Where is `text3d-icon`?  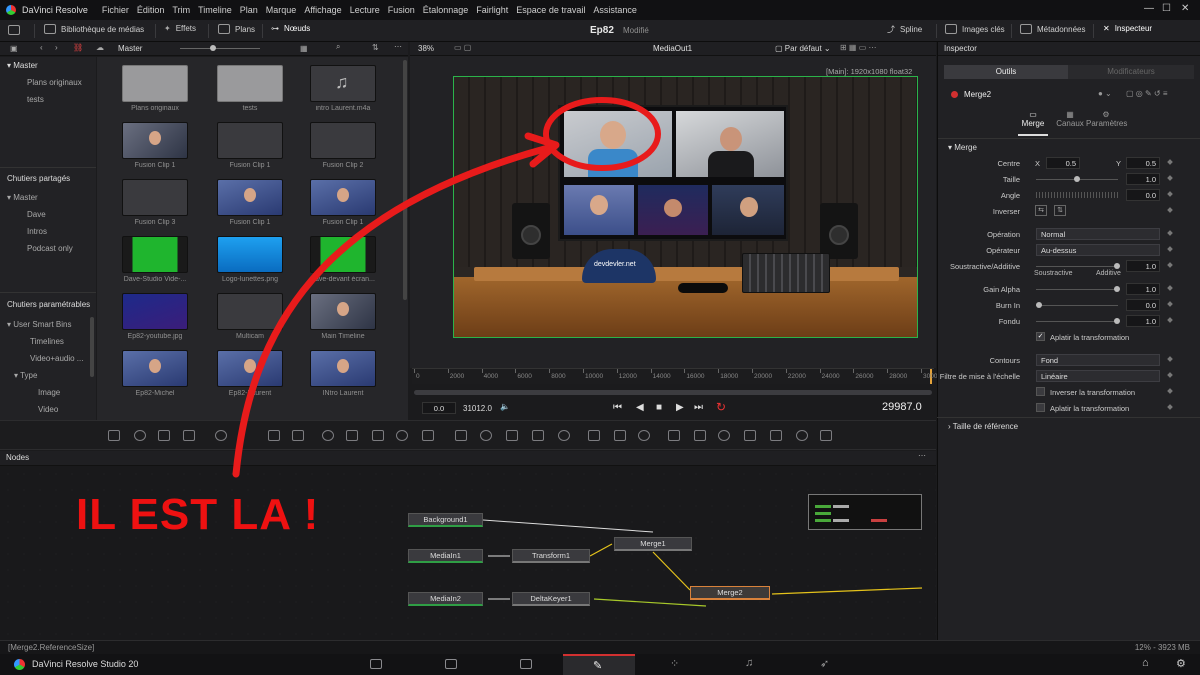
text3d-icon is located at coordinates (700, 435).